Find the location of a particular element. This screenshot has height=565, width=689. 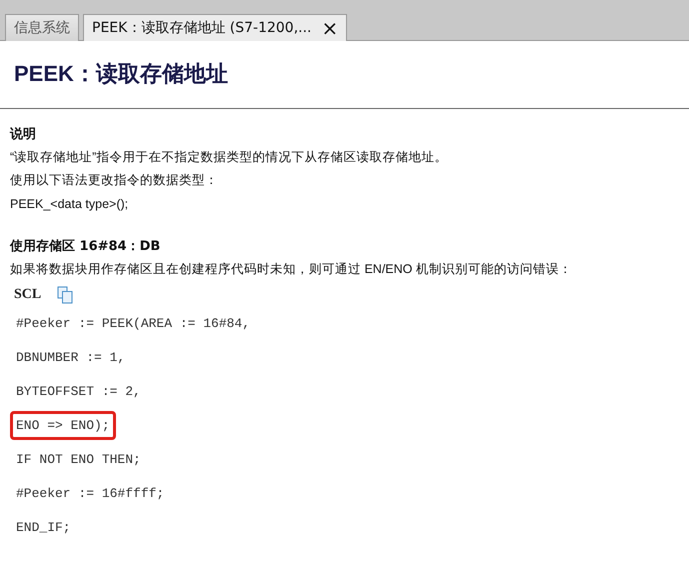

paragraph: 使用以下语法更改指令的数据类型： is located at coordinates (114, 180).